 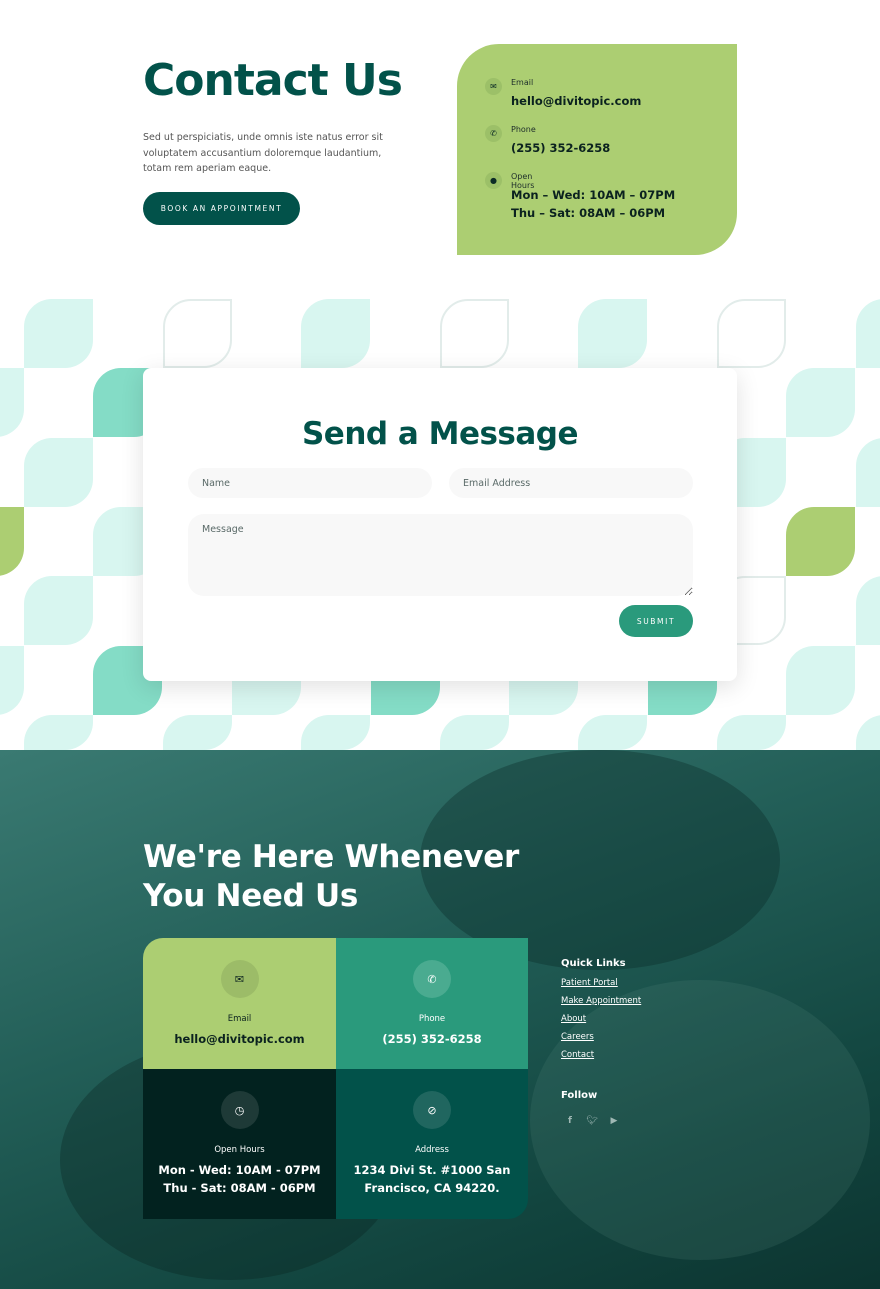 What do you see at coordinates (601, 983) in the screenshot?
I see `link-patient-portal: Patient Portal` at bounding box center [601, 983].